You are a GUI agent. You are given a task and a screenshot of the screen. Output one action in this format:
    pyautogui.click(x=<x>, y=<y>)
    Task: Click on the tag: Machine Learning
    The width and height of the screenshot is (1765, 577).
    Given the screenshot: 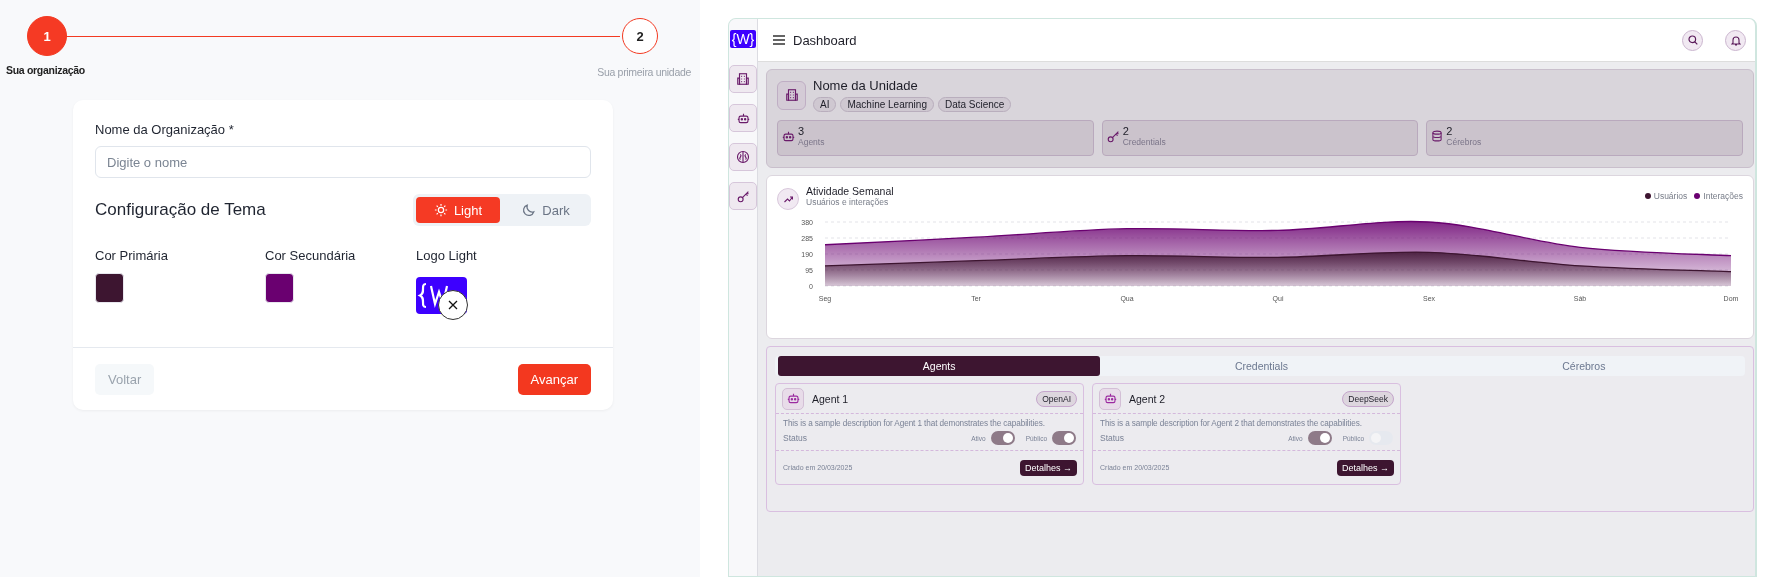 What is the action you would take?
    pyautogui.click(x=887, y=104)
    